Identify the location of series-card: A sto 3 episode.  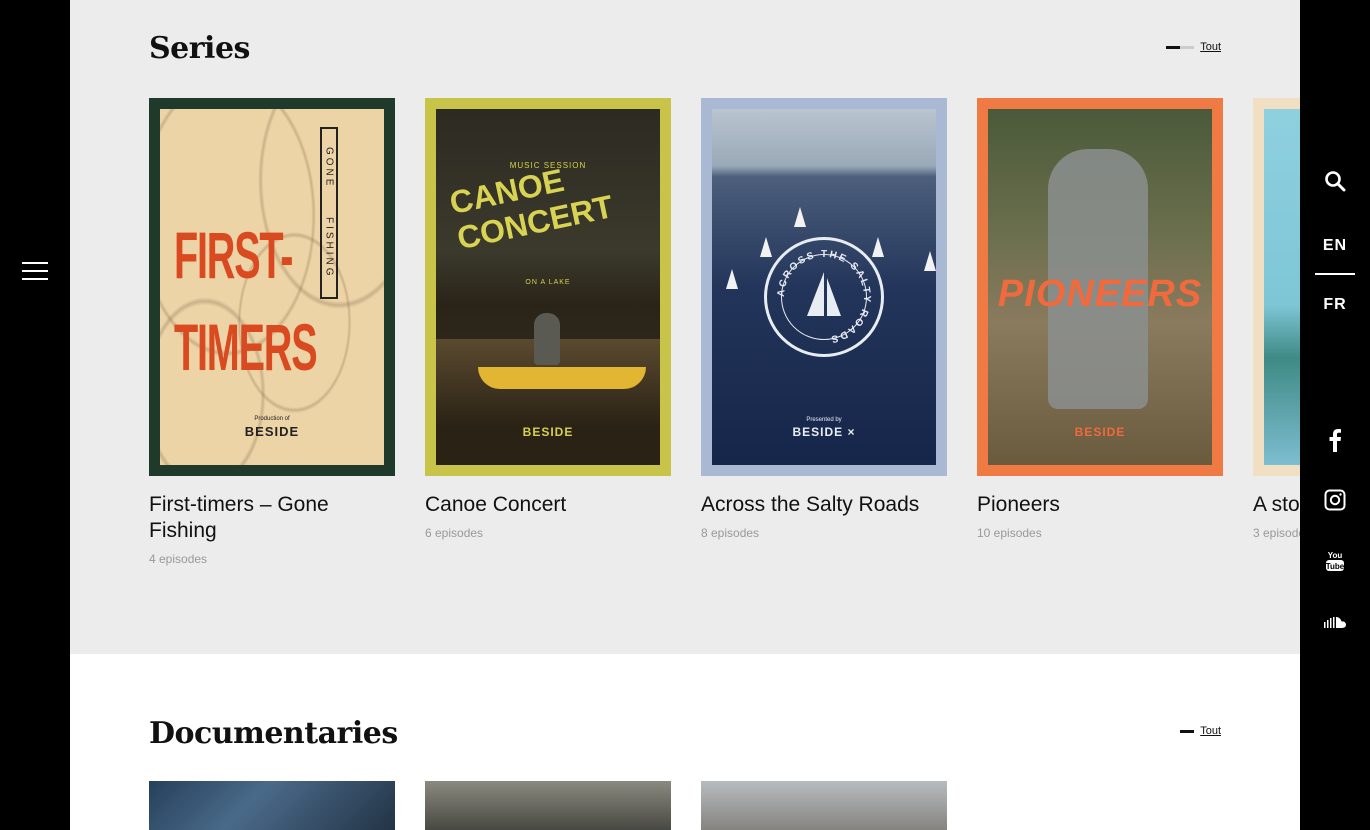
(1276, 332).